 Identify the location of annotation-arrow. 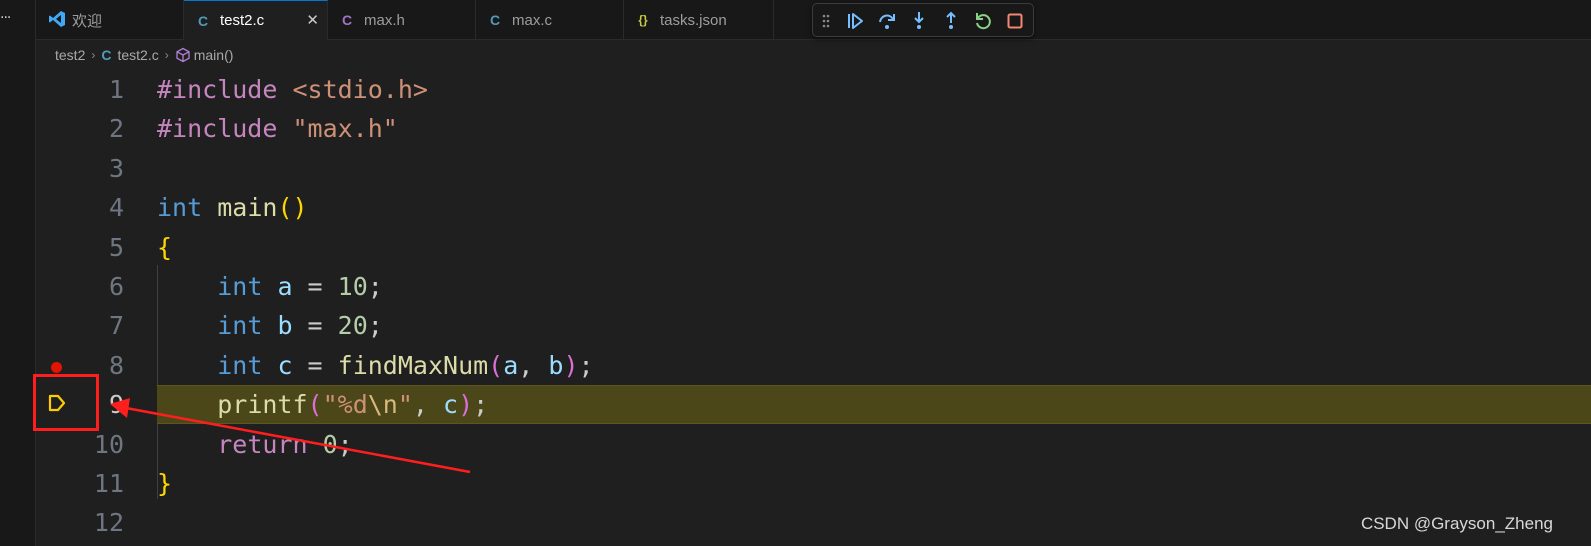
(290, 436).